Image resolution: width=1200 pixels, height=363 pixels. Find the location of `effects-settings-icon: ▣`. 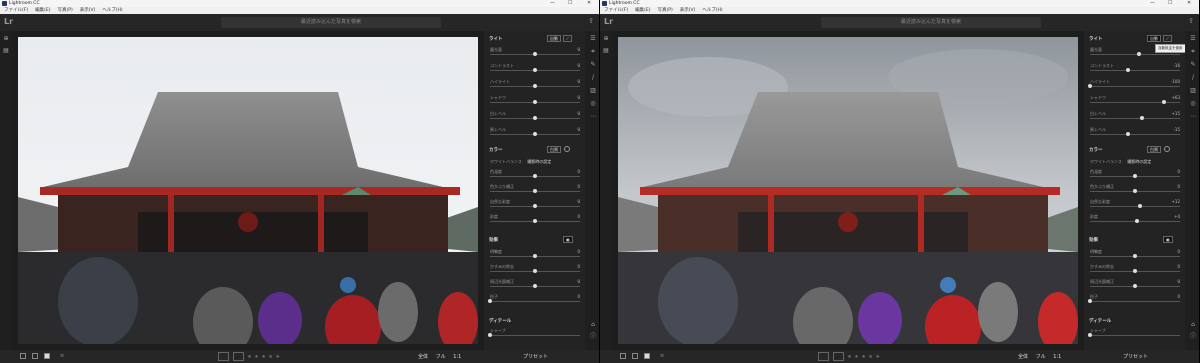

effects-settings-icon: ▣ is located at coordinates (1168, 239).